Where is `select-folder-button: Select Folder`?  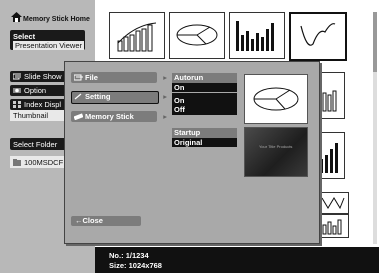 select-folder-button: Select Folder is located at coordinates (40, 144).